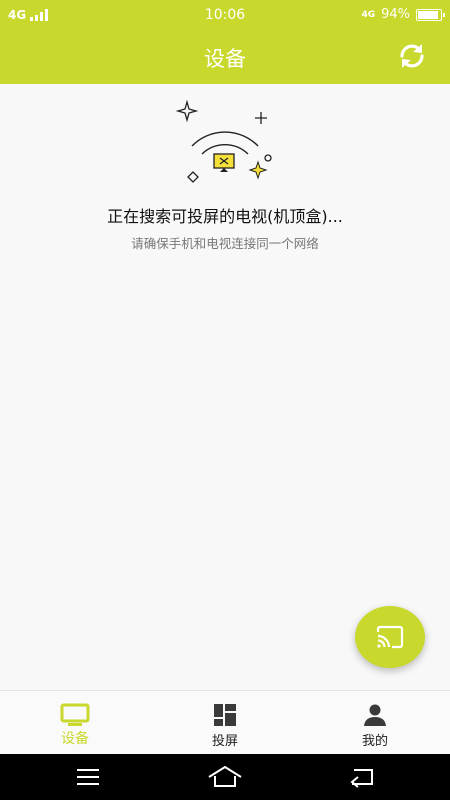  Describe the element at coordinates (225, 42) in the screenshot. I see `app-header: 4G 10:06 4G 94% 设备` at that location.